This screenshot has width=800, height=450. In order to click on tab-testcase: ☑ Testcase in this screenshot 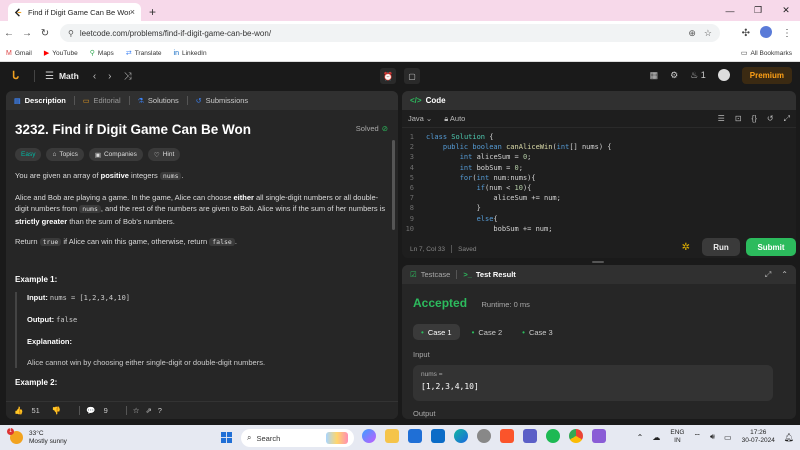, I will do `click(430, 274)`.